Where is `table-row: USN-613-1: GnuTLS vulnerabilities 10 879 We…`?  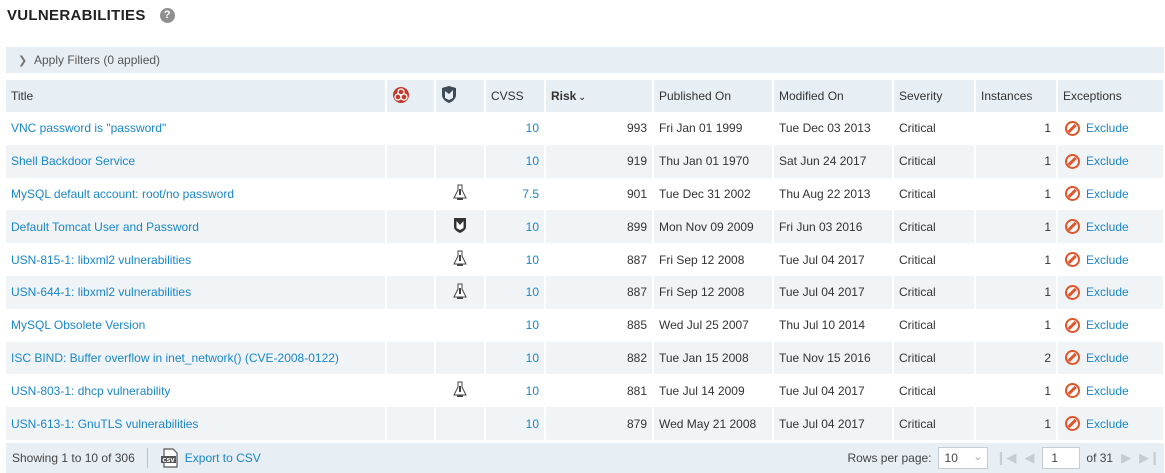 table-row: USN-613-1: GnuTLS vulnerabilities 10 879 We… is located at coordinates (585, 423).